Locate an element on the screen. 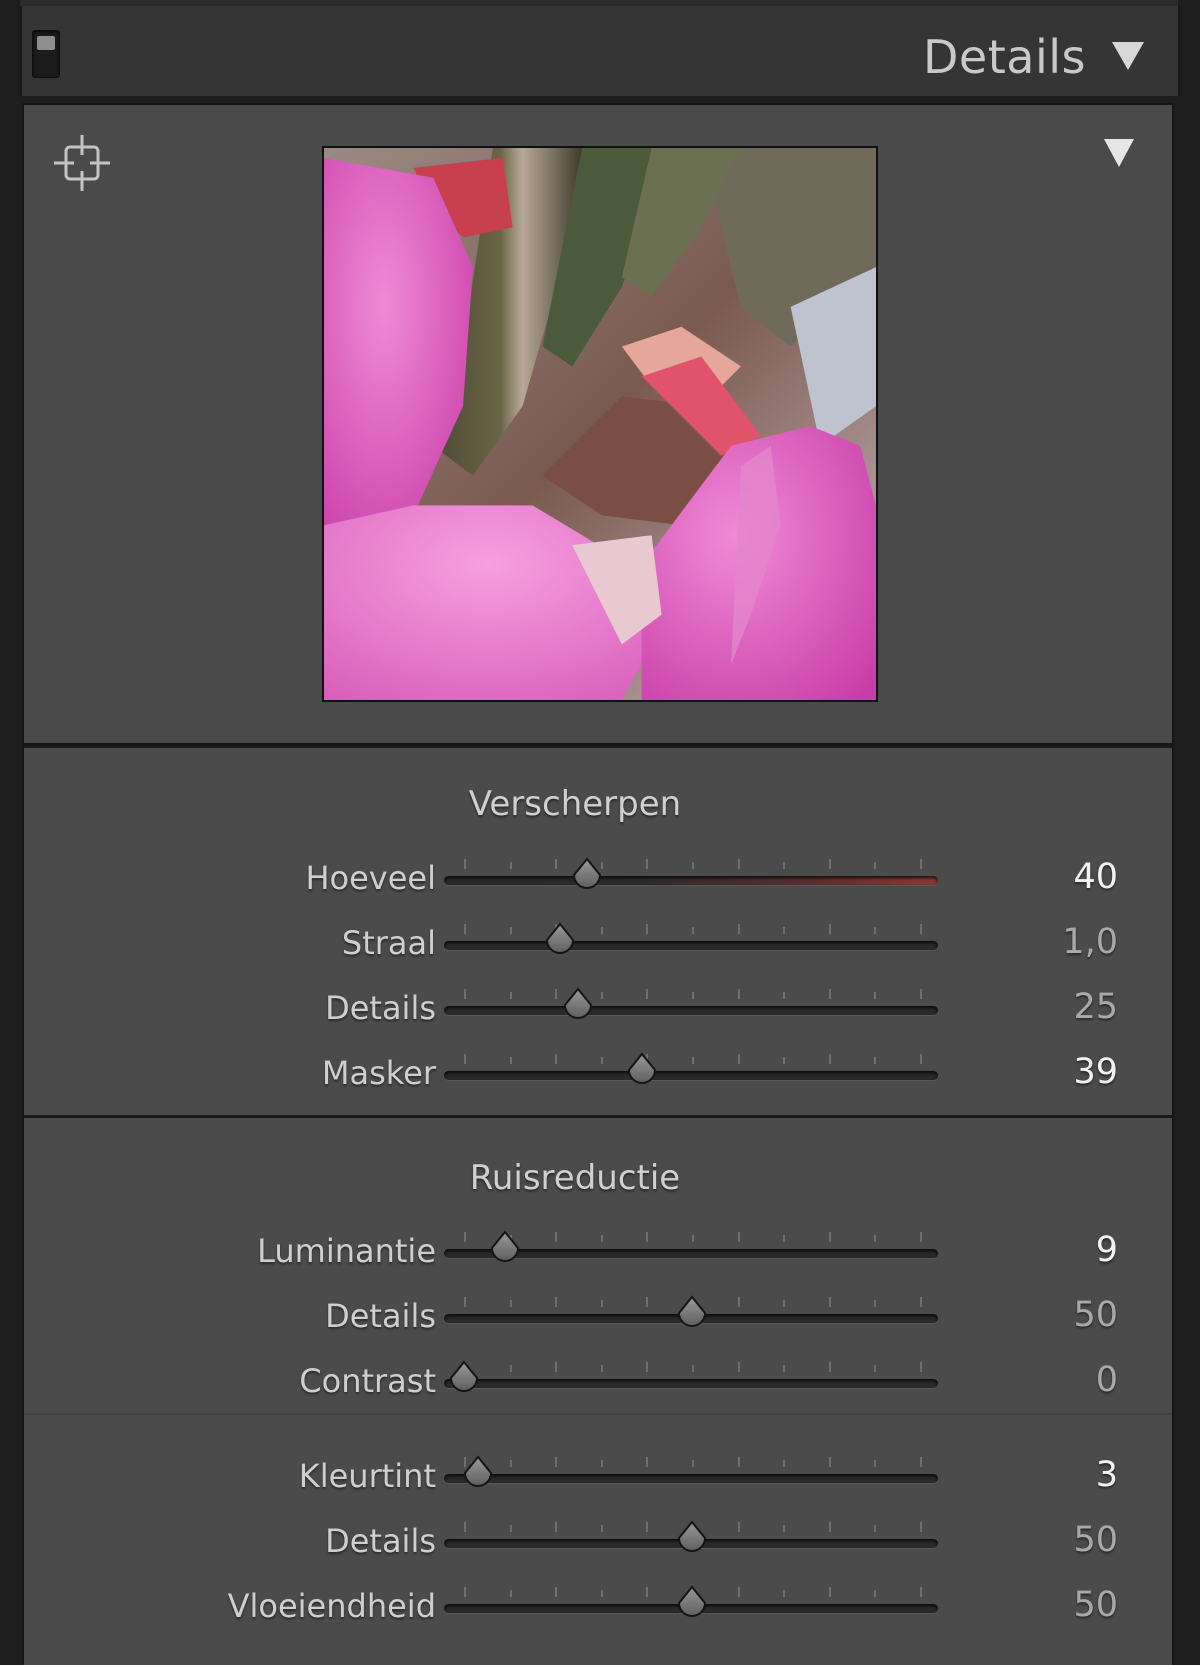 This screenshot has width=1200, height=1665. slider-label: Straal is located at coordinates (388, 943).